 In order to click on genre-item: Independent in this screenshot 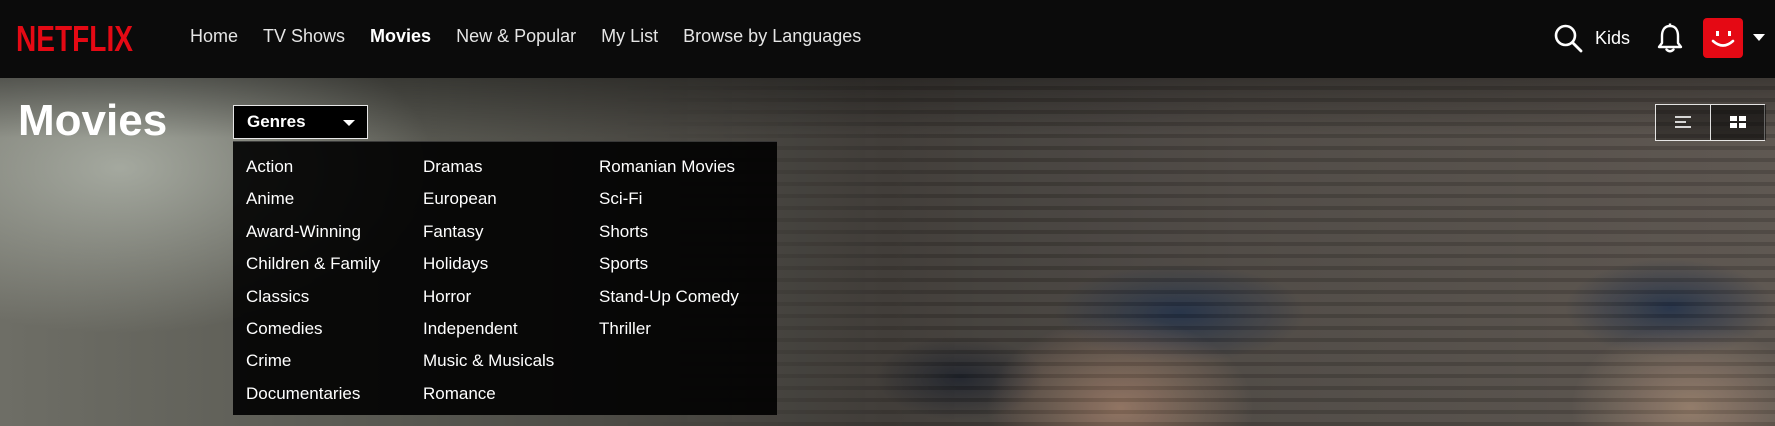, I will do `click(488, 329)`.